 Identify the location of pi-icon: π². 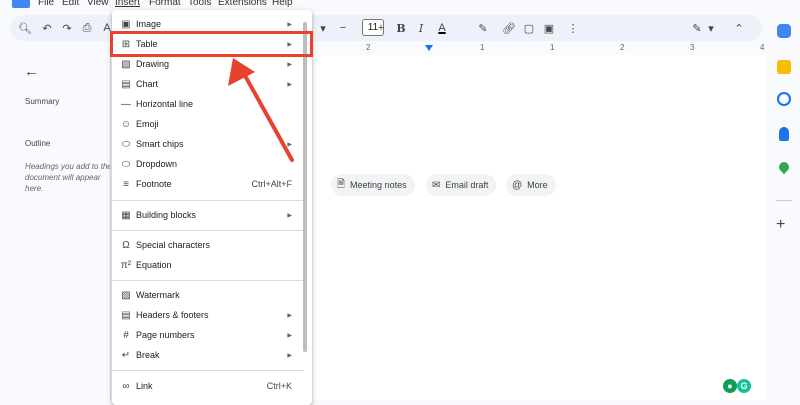
(126, 265).